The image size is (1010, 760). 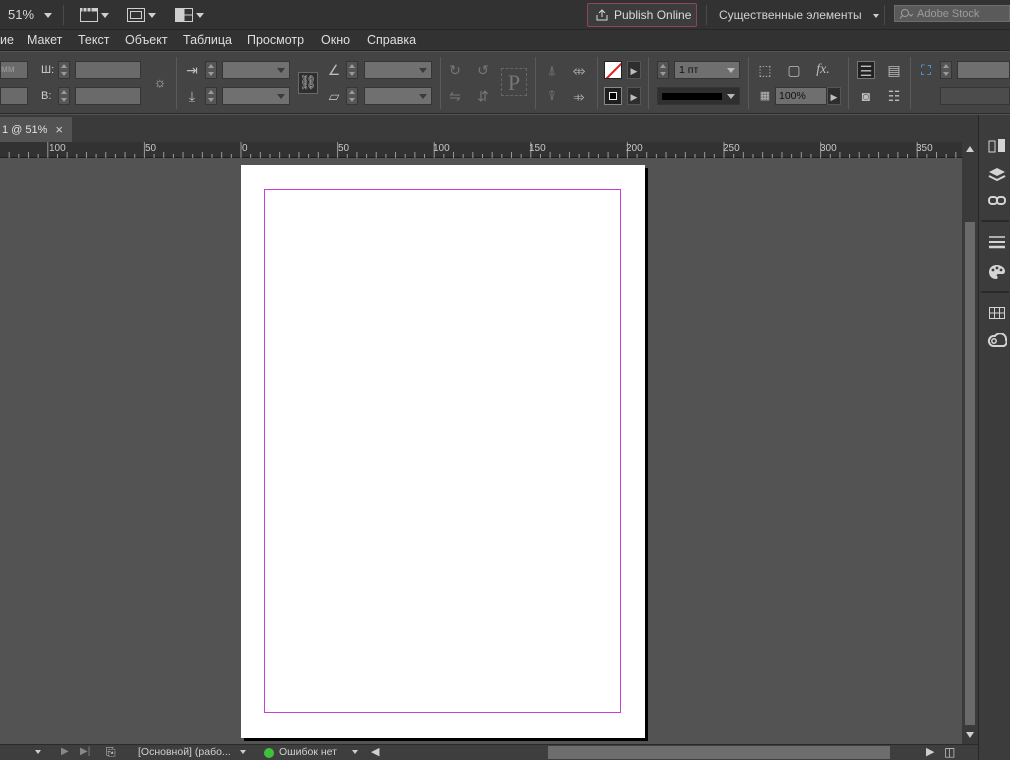 I want to click on drop-shadow-frame-icon: ⬚, so click(x=765, y=70).